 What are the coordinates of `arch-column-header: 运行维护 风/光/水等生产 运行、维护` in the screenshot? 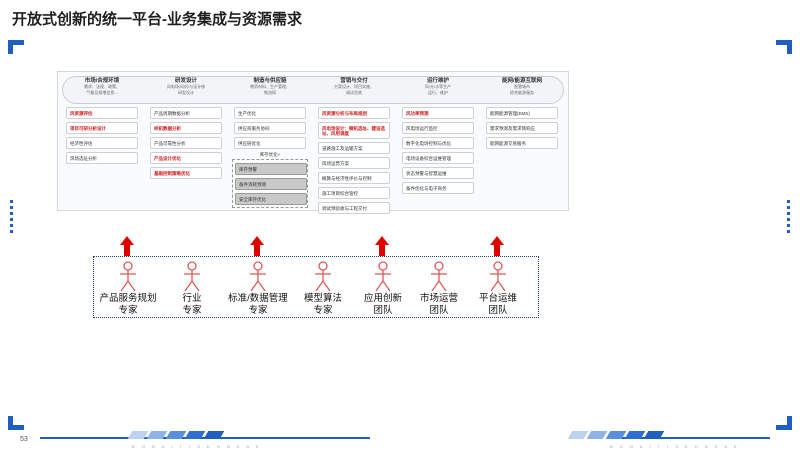 It's located at (438, 91).